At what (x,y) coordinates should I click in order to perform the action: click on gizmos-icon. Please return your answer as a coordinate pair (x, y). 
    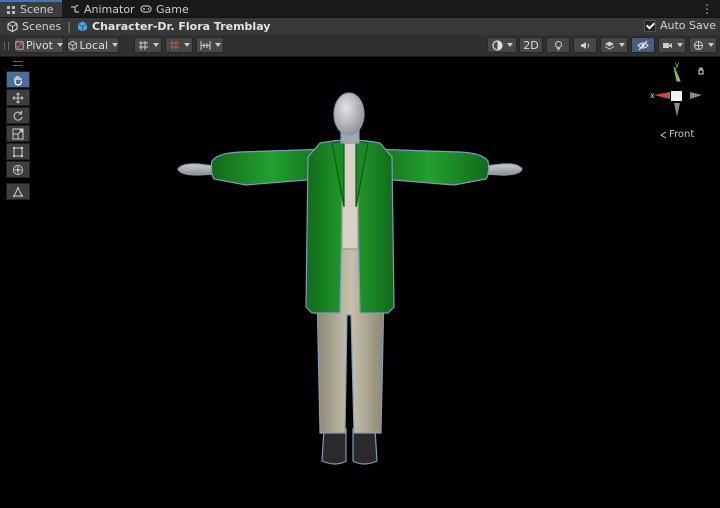
    Looking at the image, I should click on (698, 45).